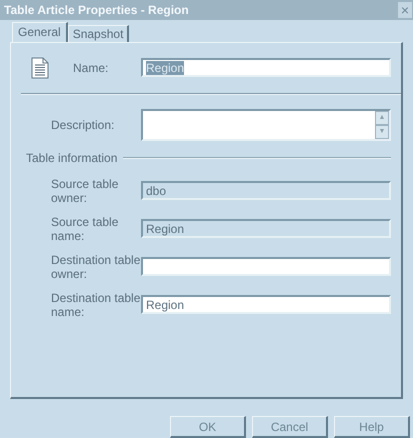 The width and height of the screenshot is (413, 438). What do you see at coordinates (83, 125) in the screenshot?
I see `field-label: Description:` at bounding box center [83, 125].